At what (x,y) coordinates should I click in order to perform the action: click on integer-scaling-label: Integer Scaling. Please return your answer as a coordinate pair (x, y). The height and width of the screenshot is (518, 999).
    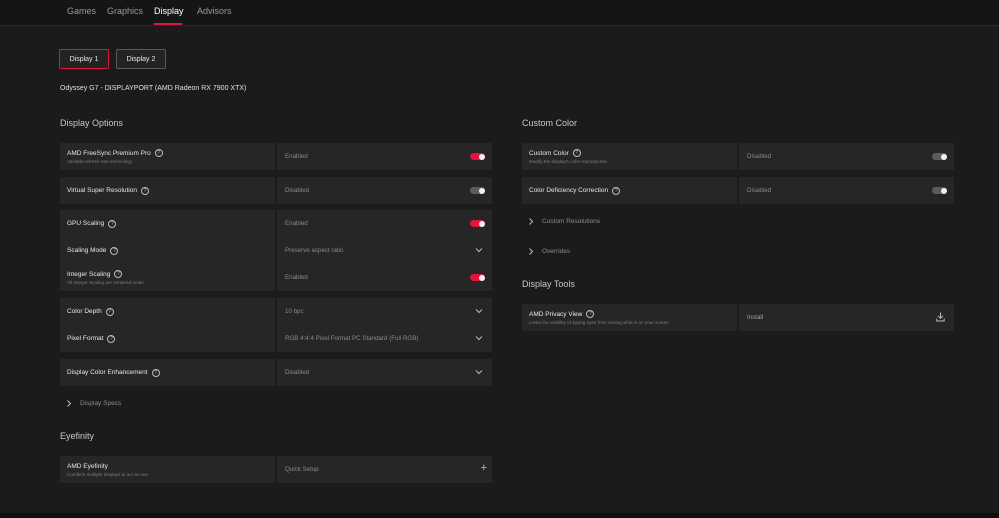
    Looking at the image, I should click on (89, 274).